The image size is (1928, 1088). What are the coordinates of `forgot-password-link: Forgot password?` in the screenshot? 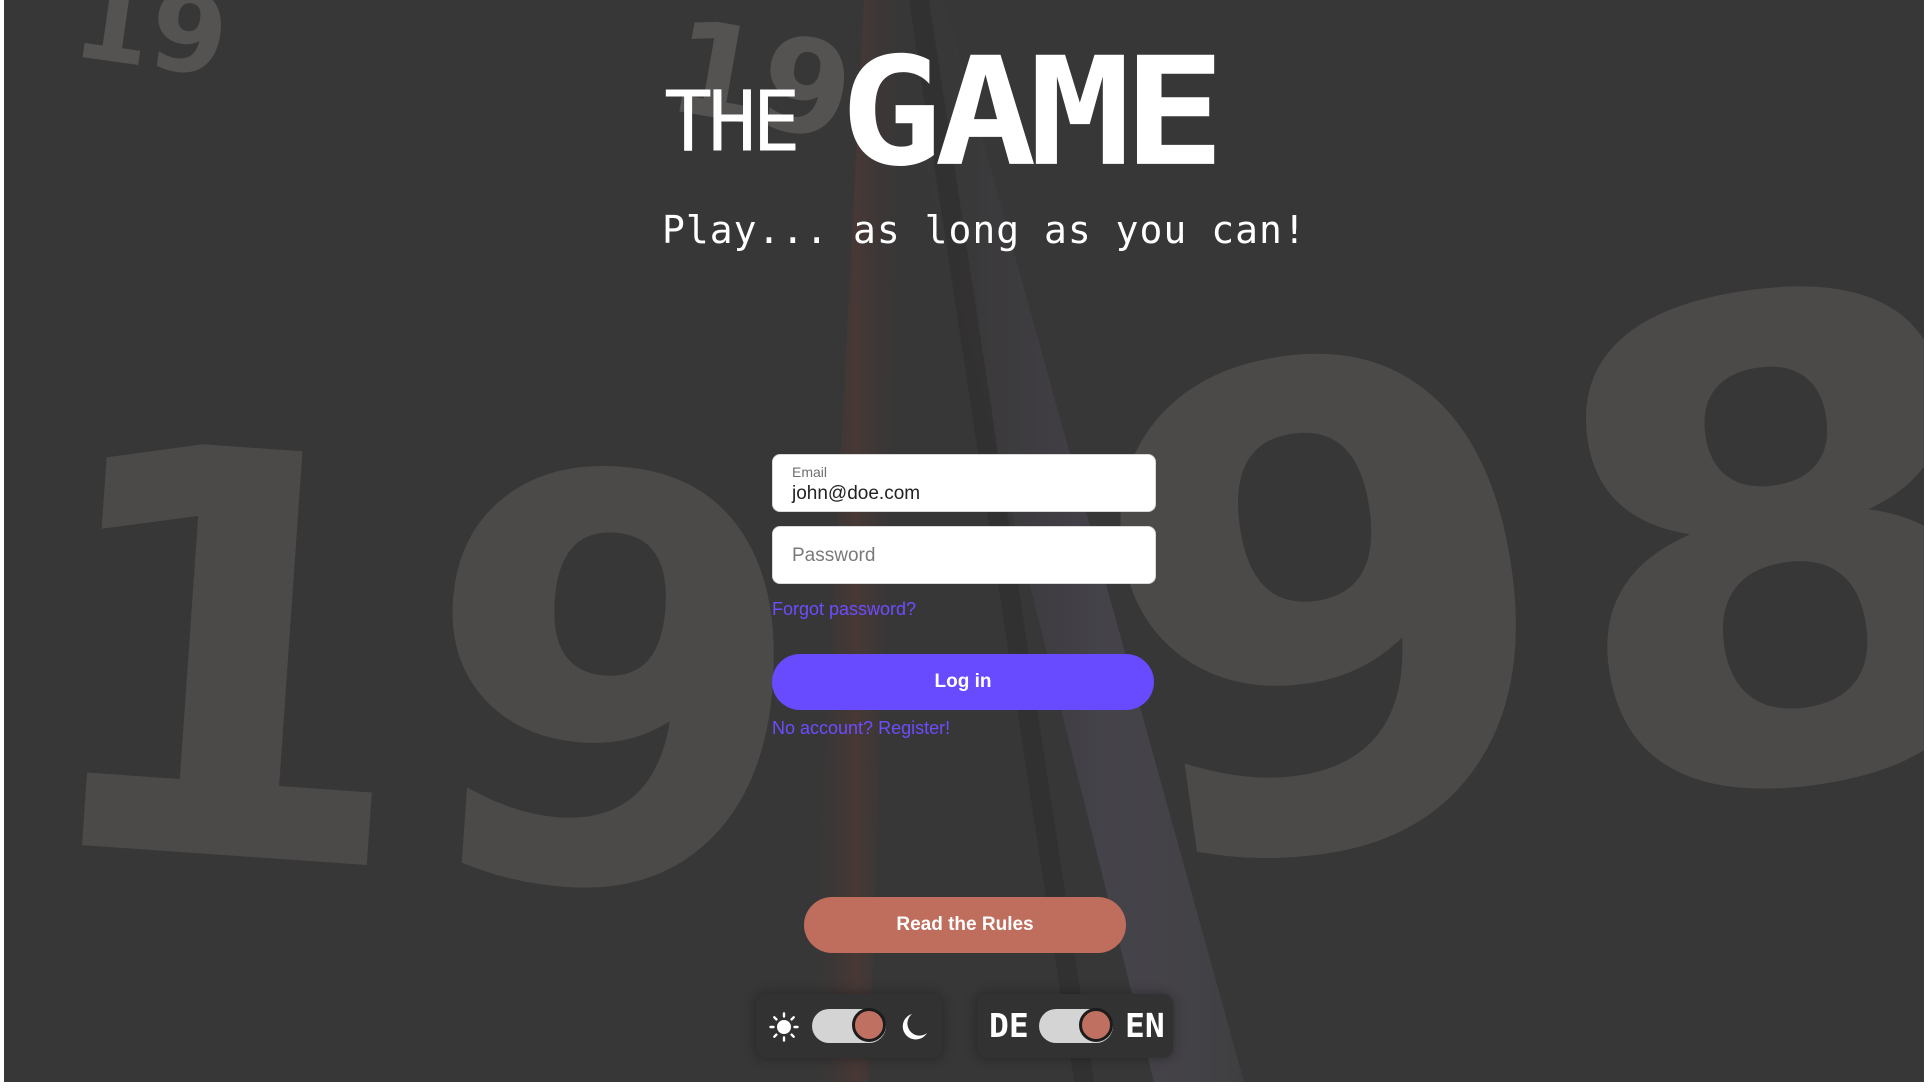 It's located at (965, 609).